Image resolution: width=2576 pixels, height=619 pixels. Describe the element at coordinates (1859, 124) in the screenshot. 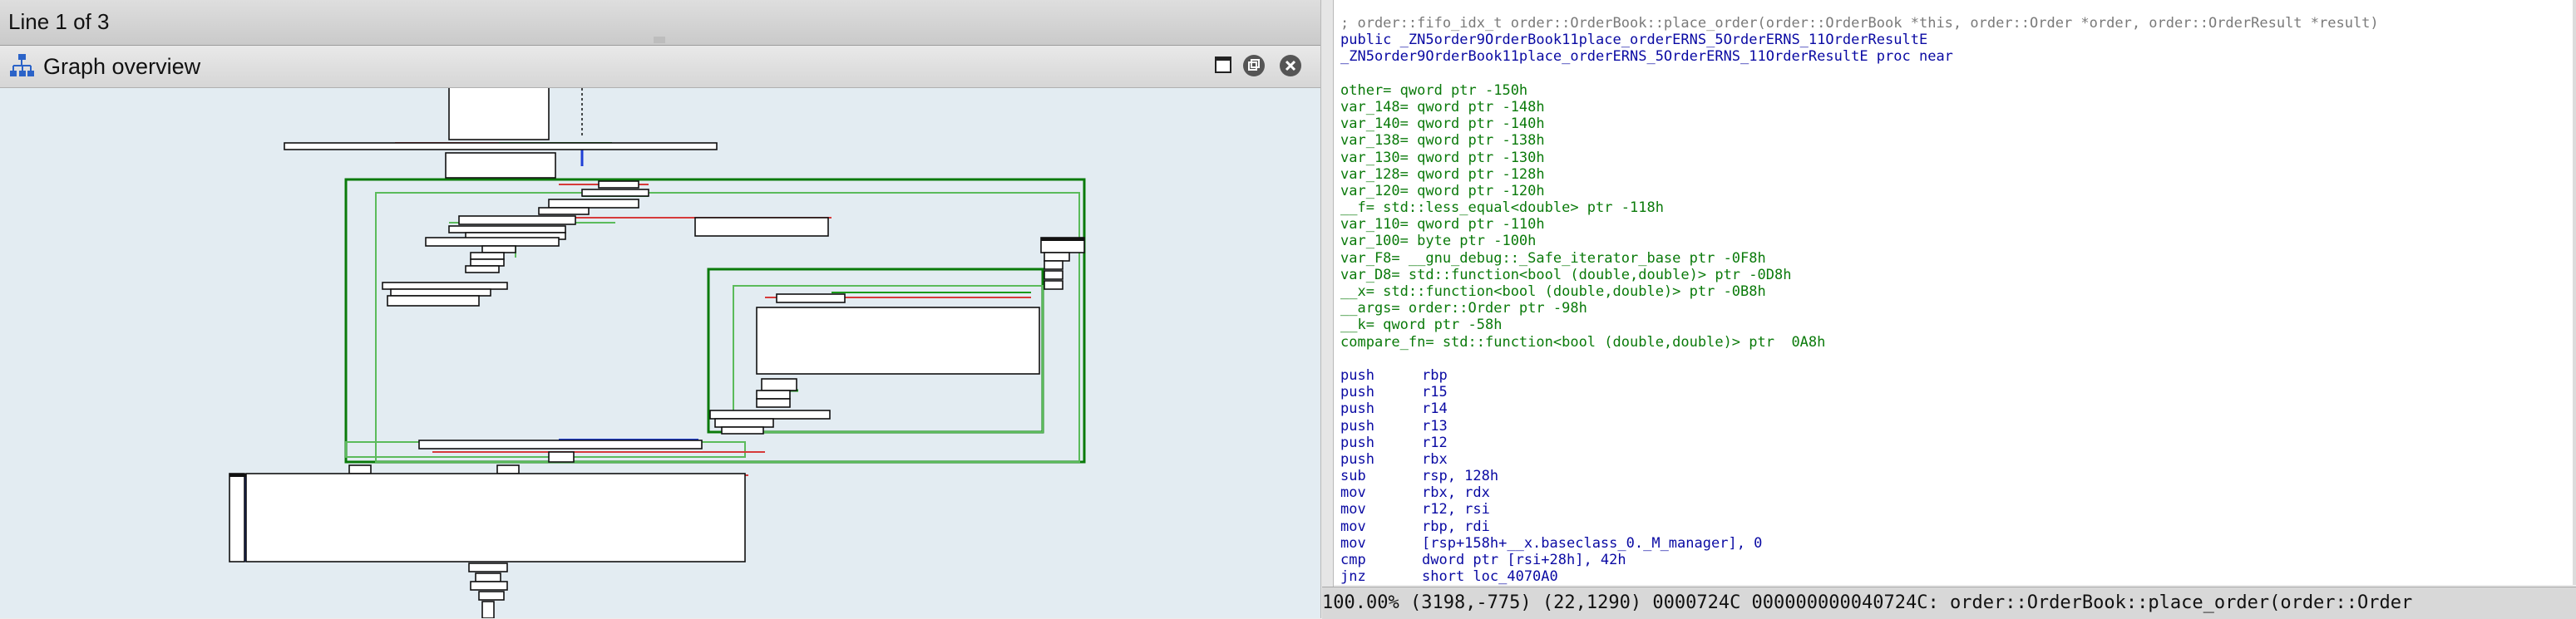

I see `stack-var-line: var_140= qword ptr -140h` at that location.